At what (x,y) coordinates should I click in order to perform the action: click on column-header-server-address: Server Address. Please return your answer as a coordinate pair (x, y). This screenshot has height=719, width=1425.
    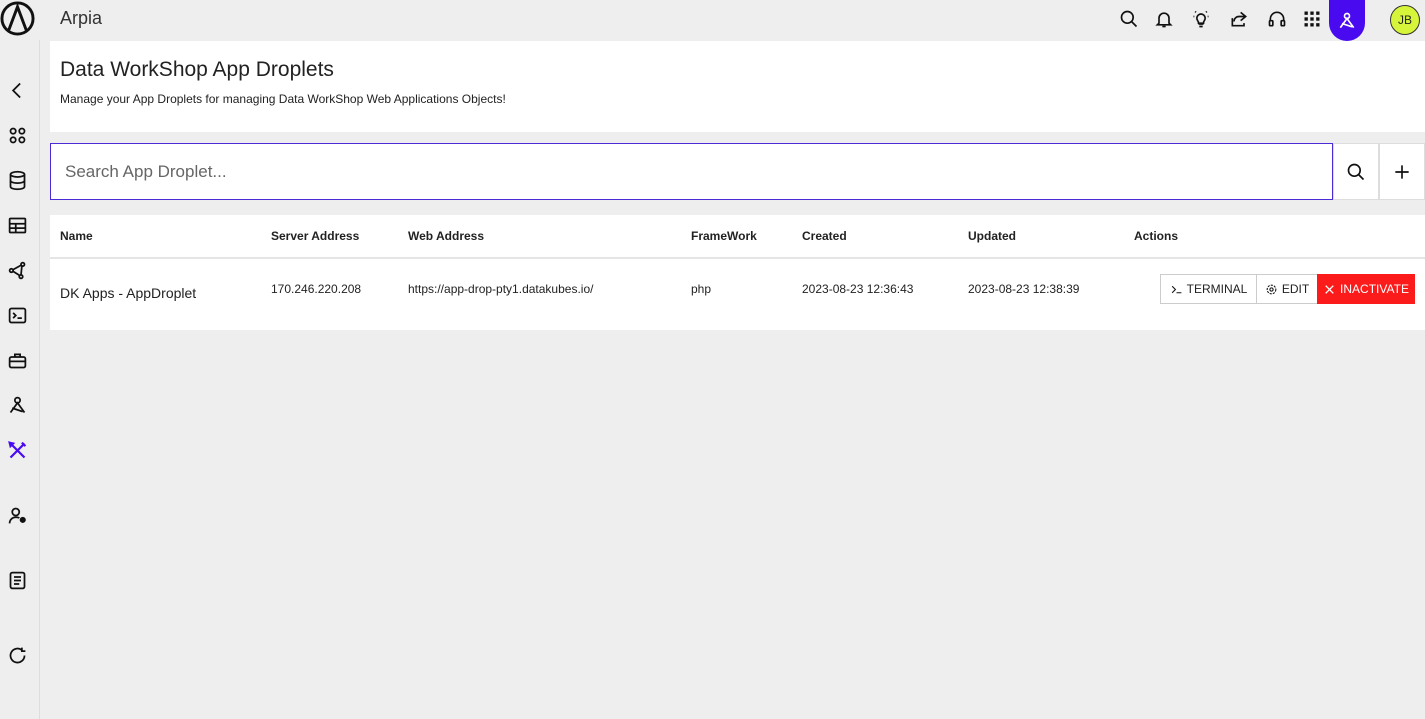
    Looking at the image, I should click on (315, 236).